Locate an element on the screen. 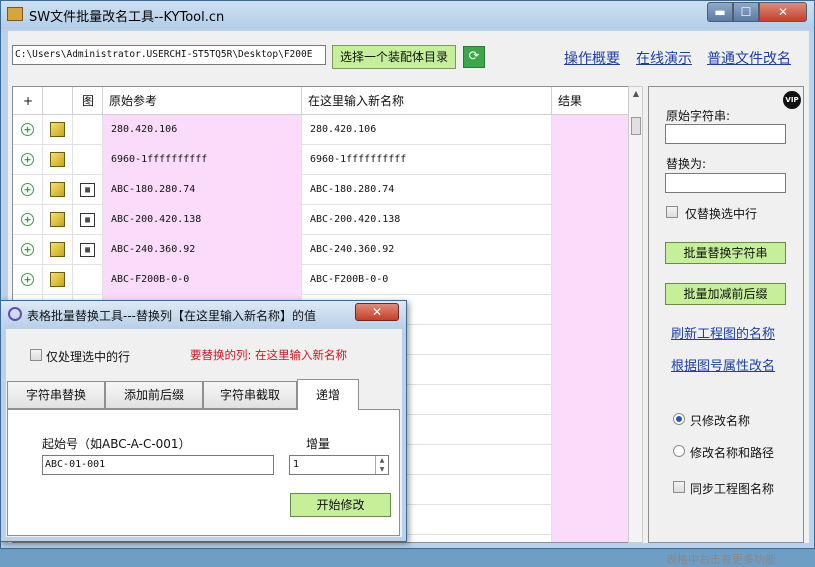 This screenshot has height=567, width=815. new-name-cell: ABC-180.280.74 is located at coordinates (427, 190).